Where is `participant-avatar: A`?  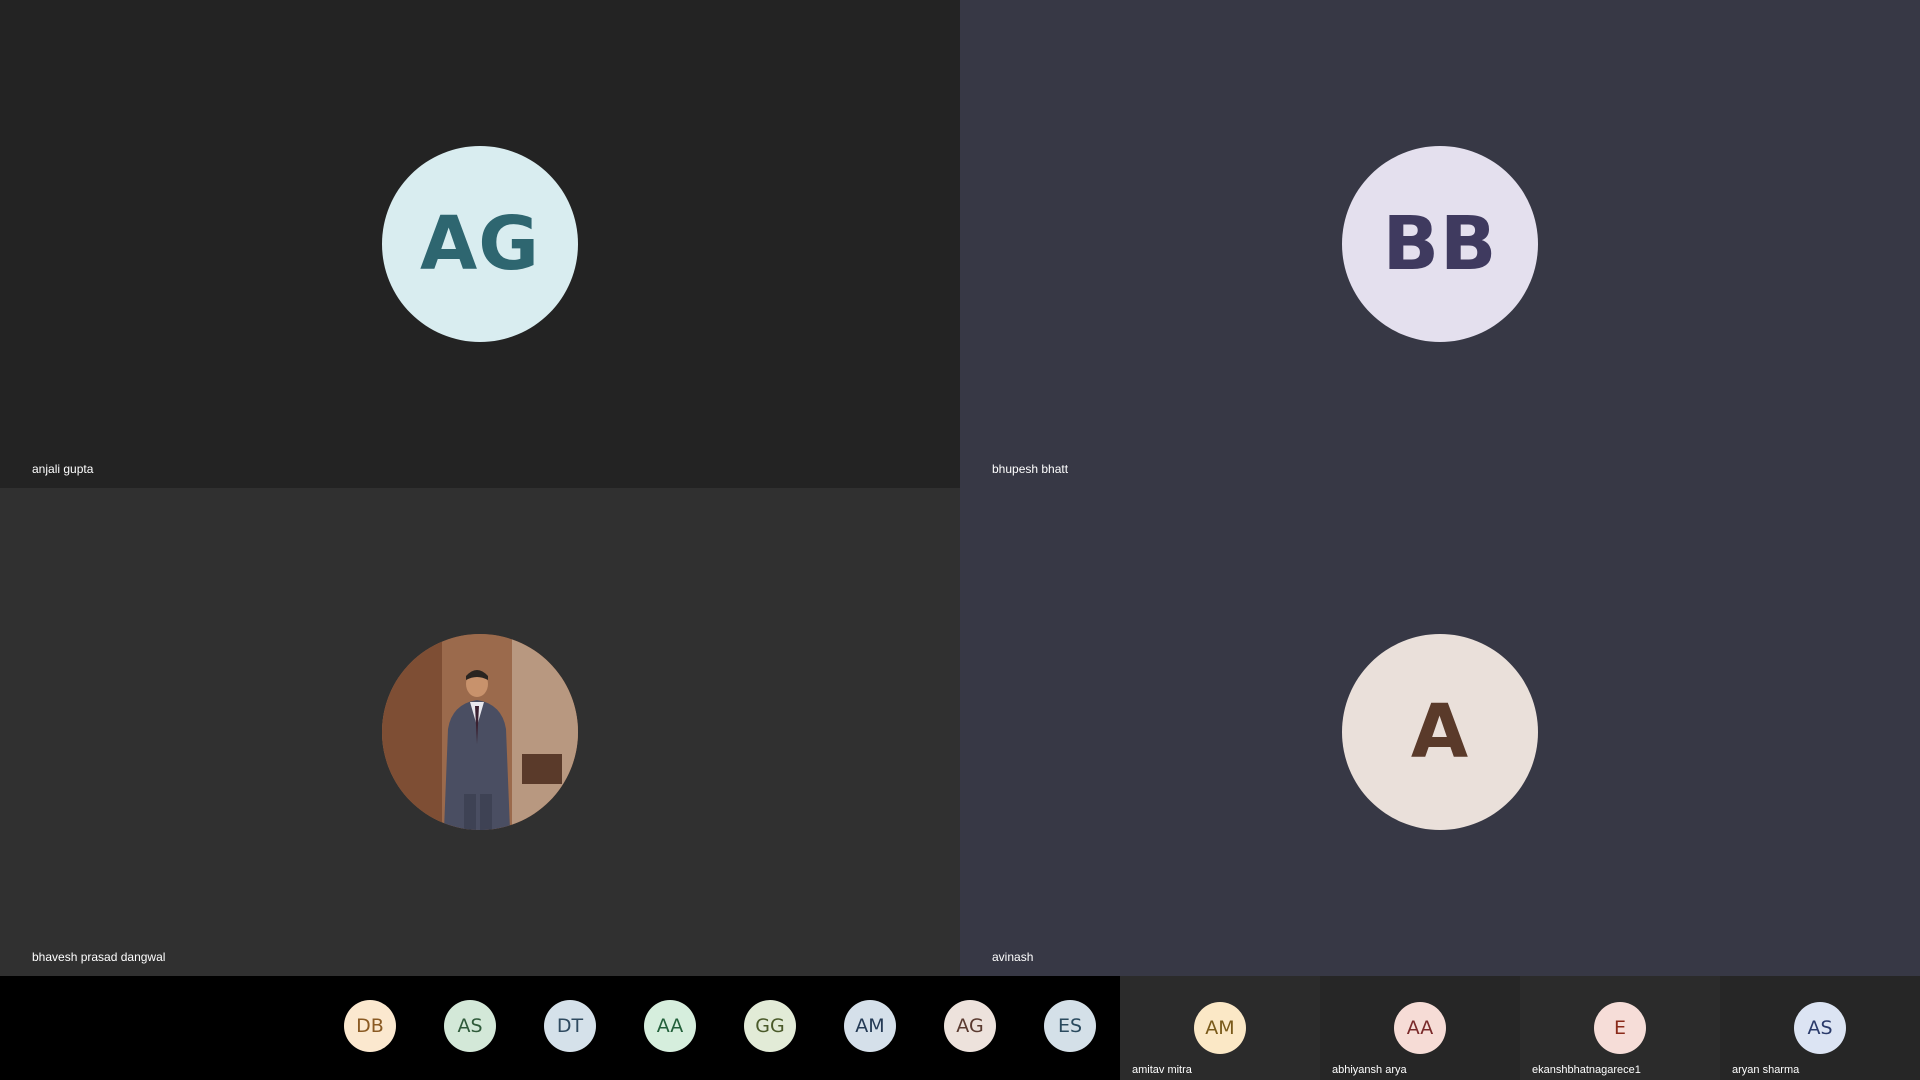
participant-avatar: A is located at coordinates (1440, 732).